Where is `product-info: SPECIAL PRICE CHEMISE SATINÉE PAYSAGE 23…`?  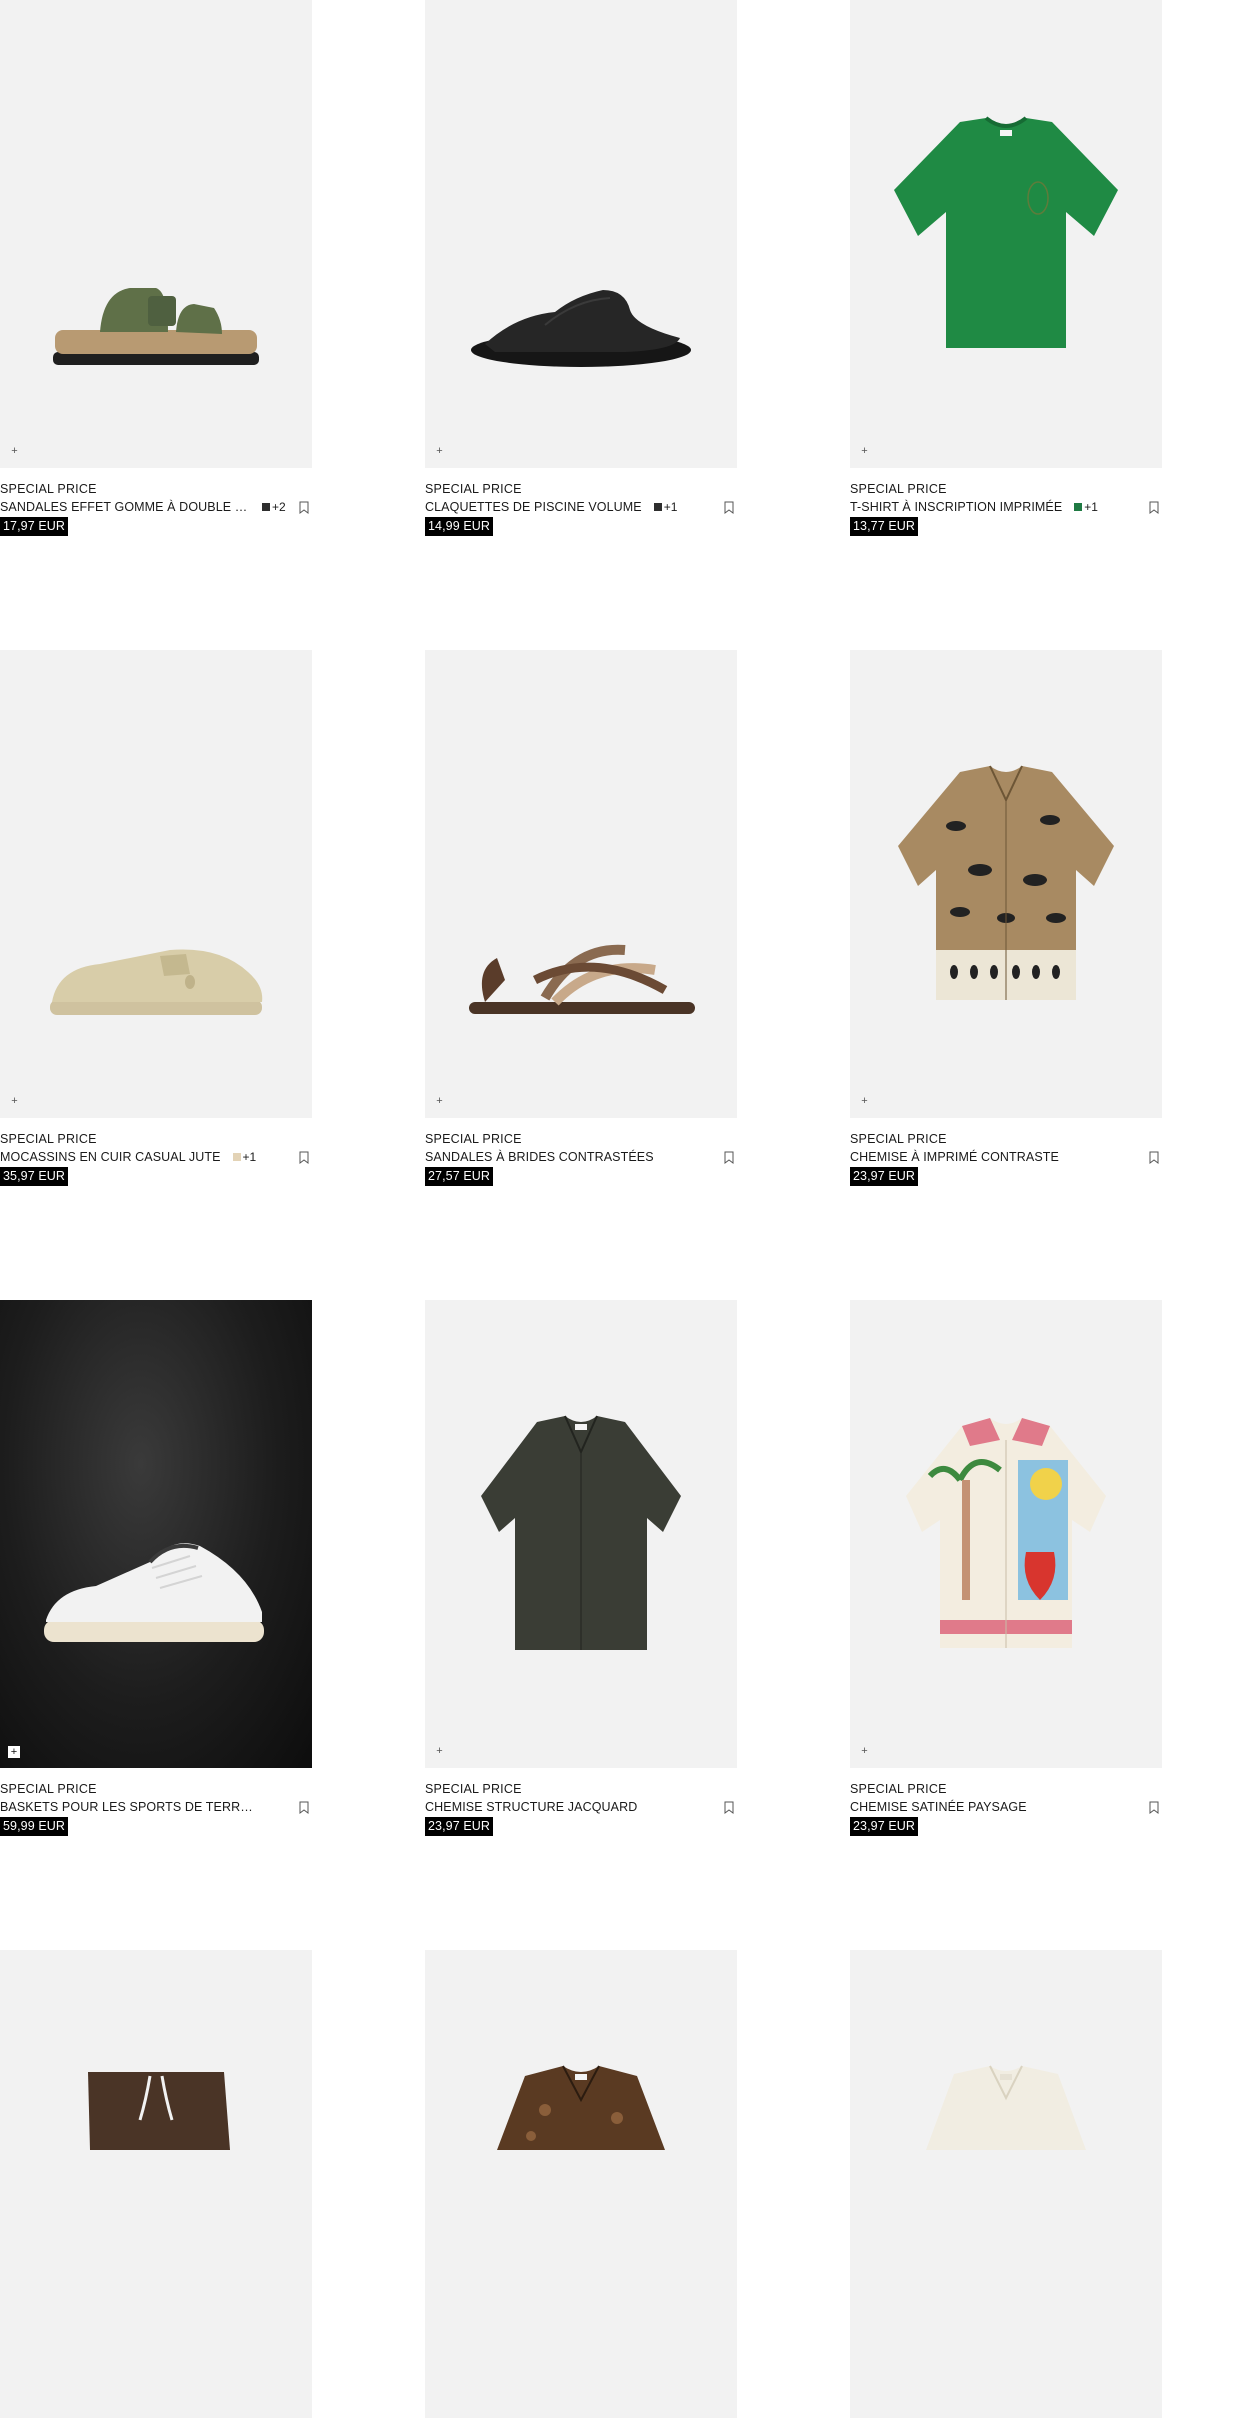
product-info: SPECIAL PRICE CHEMISE SATINÉE PAYSAGE 23… is located at coordinates (1006, 1808).